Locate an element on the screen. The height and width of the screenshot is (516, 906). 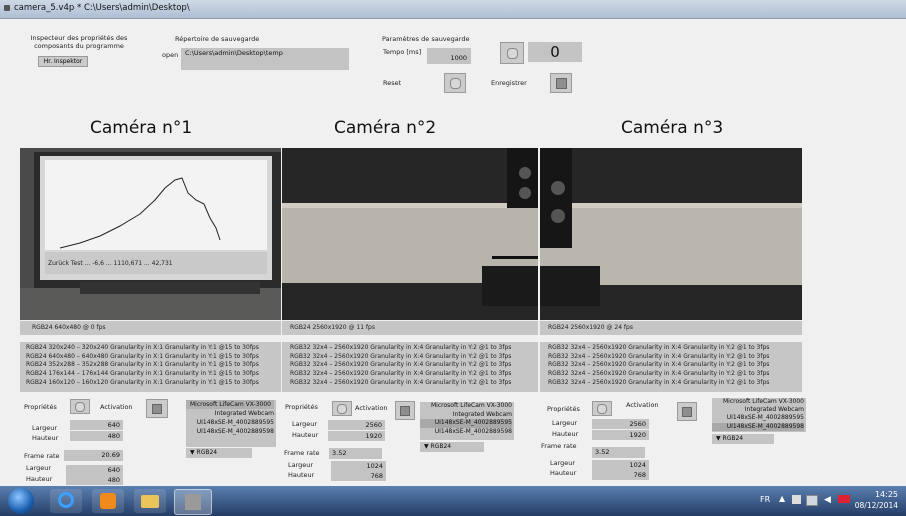
record-square-icon is located at coordinates (561, 83).